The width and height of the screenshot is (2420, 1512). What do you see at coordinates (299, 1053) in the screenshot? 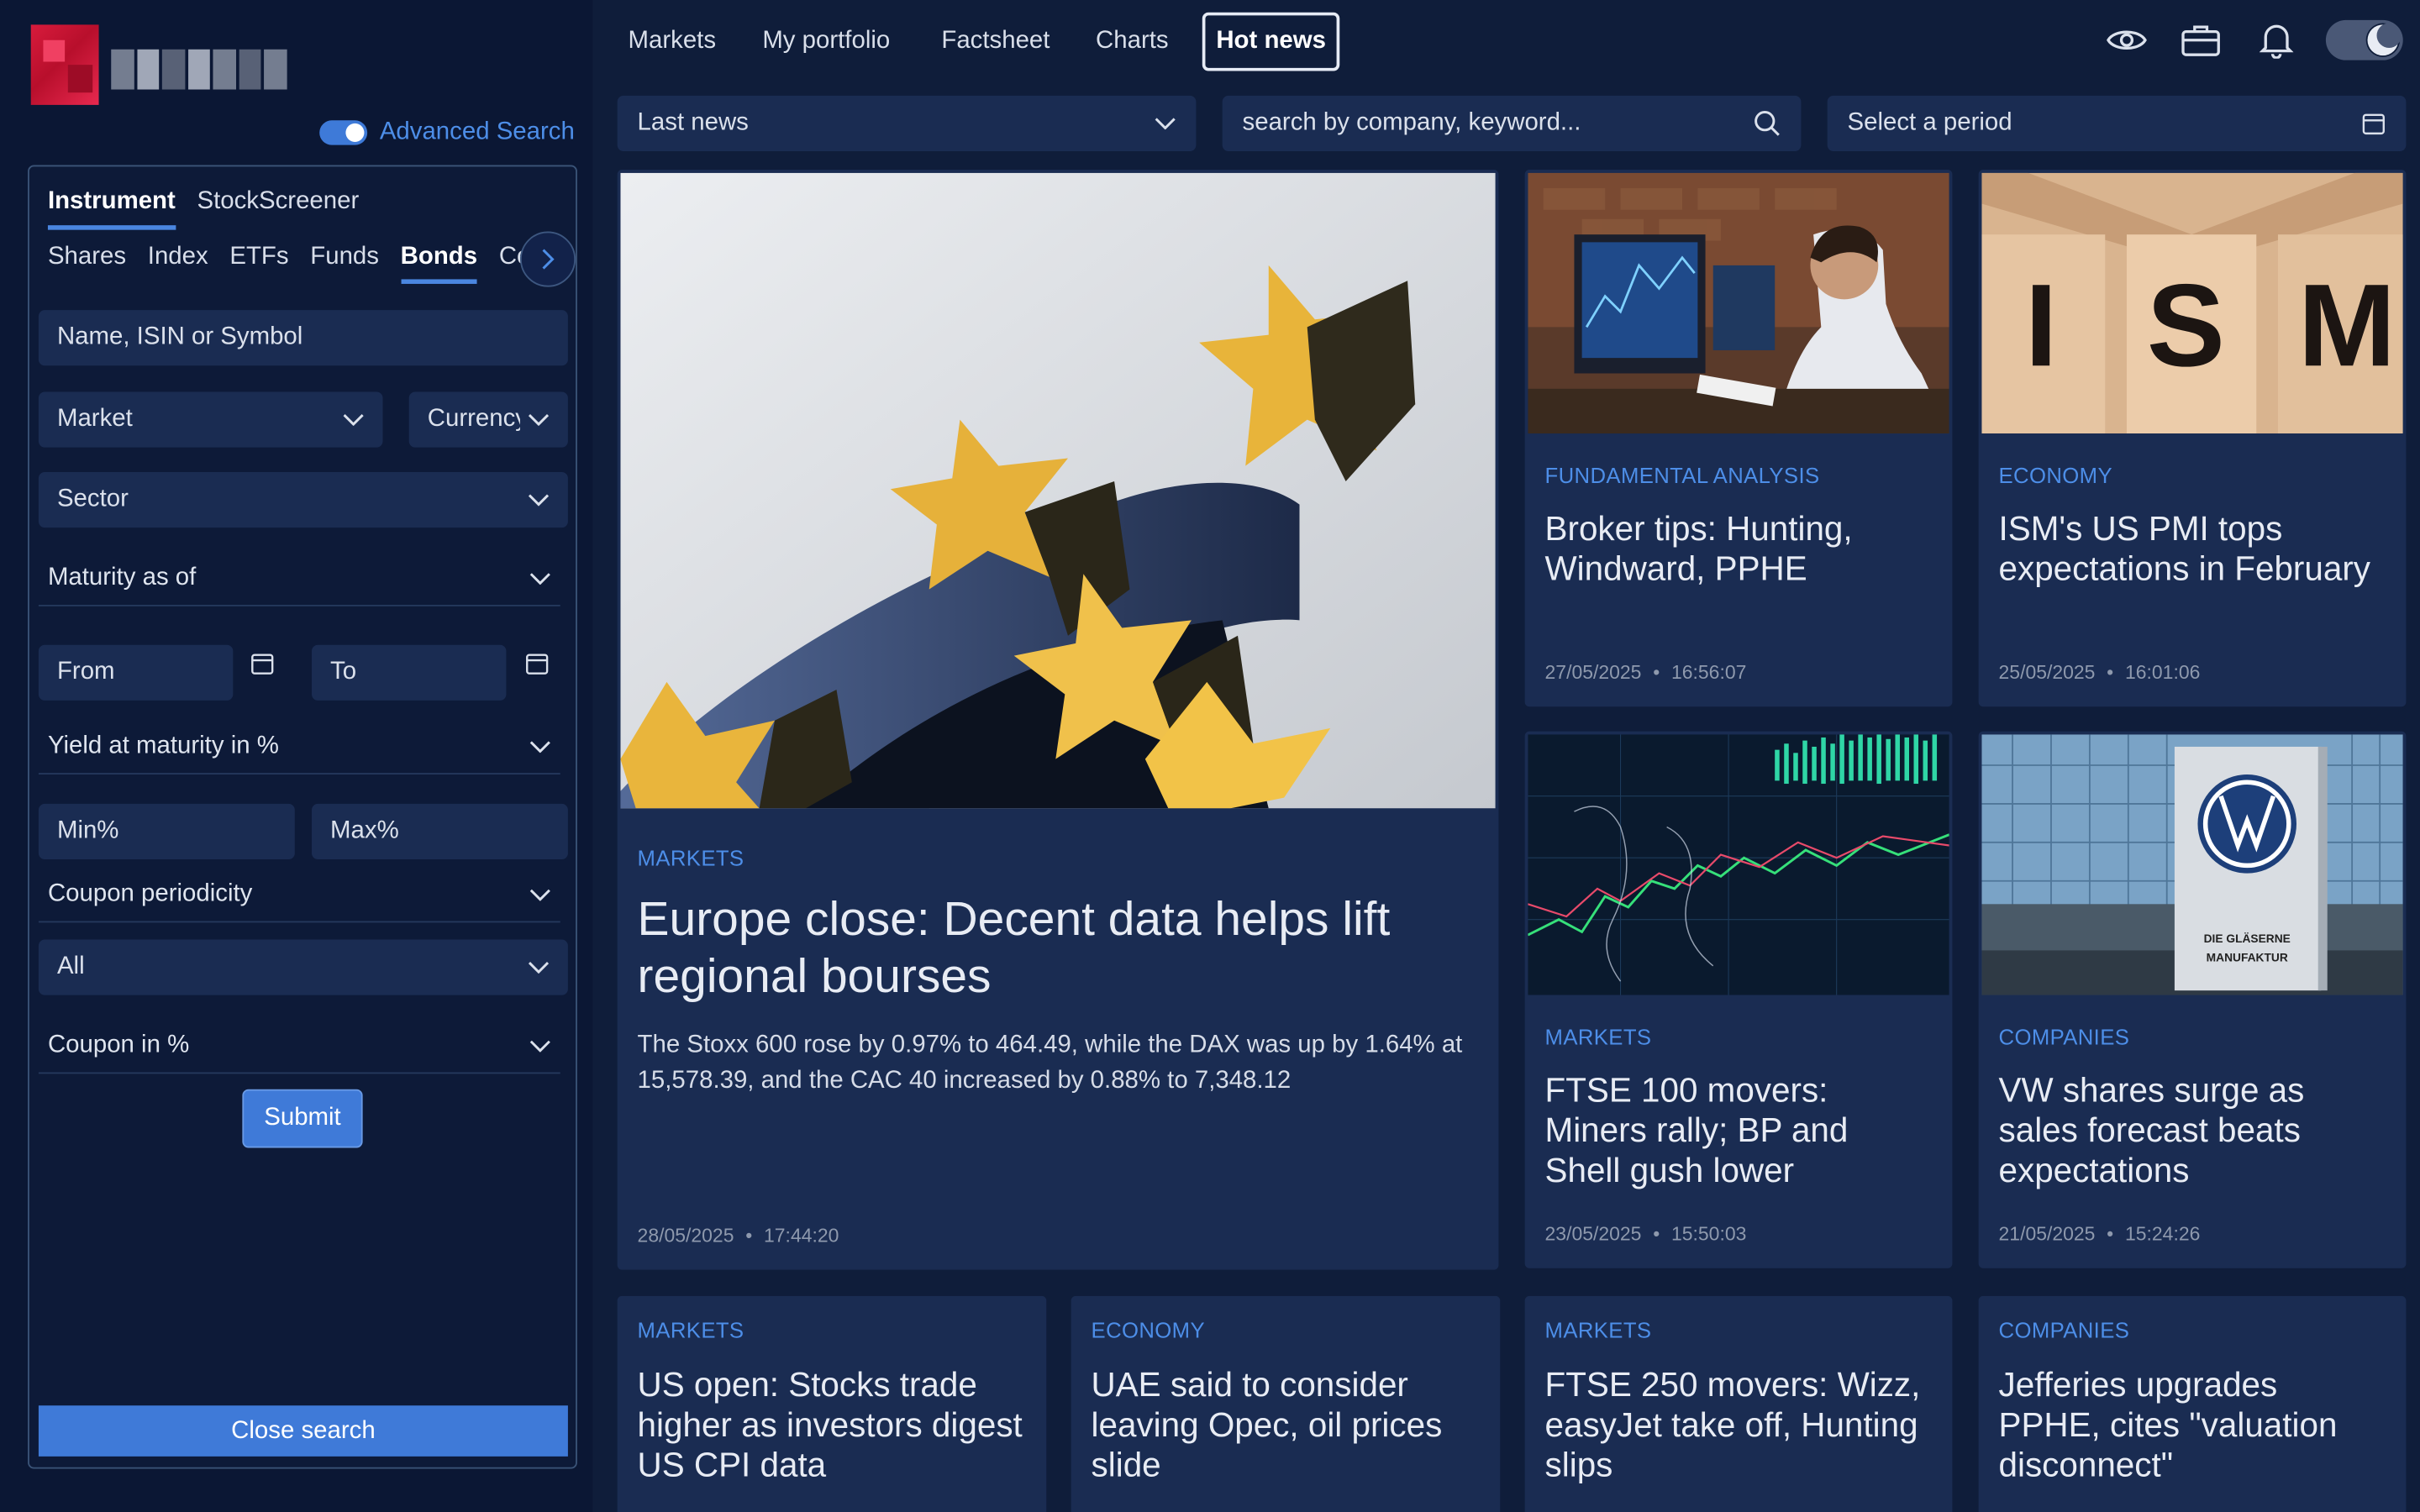
I see `coupon-section-header: Coupon in %` at bounding box center [299, 1053].